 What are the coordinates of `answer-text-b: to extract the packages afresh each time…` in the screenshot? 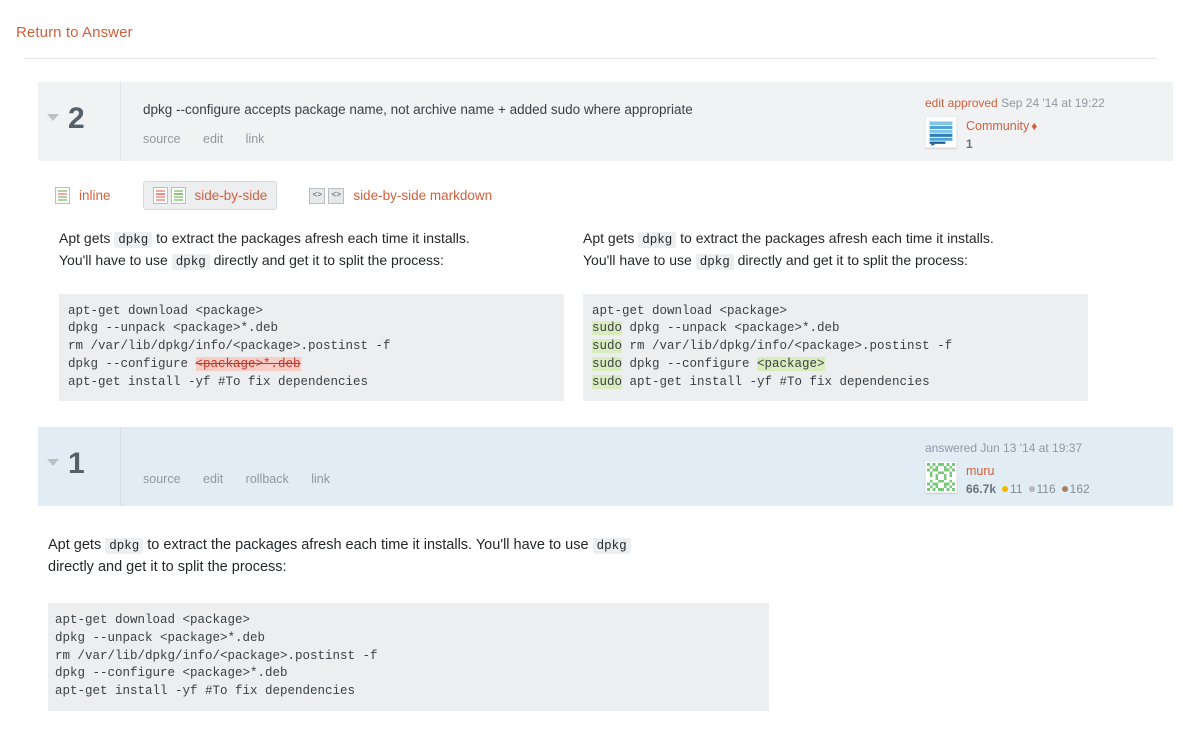 It's located at (368, 545).